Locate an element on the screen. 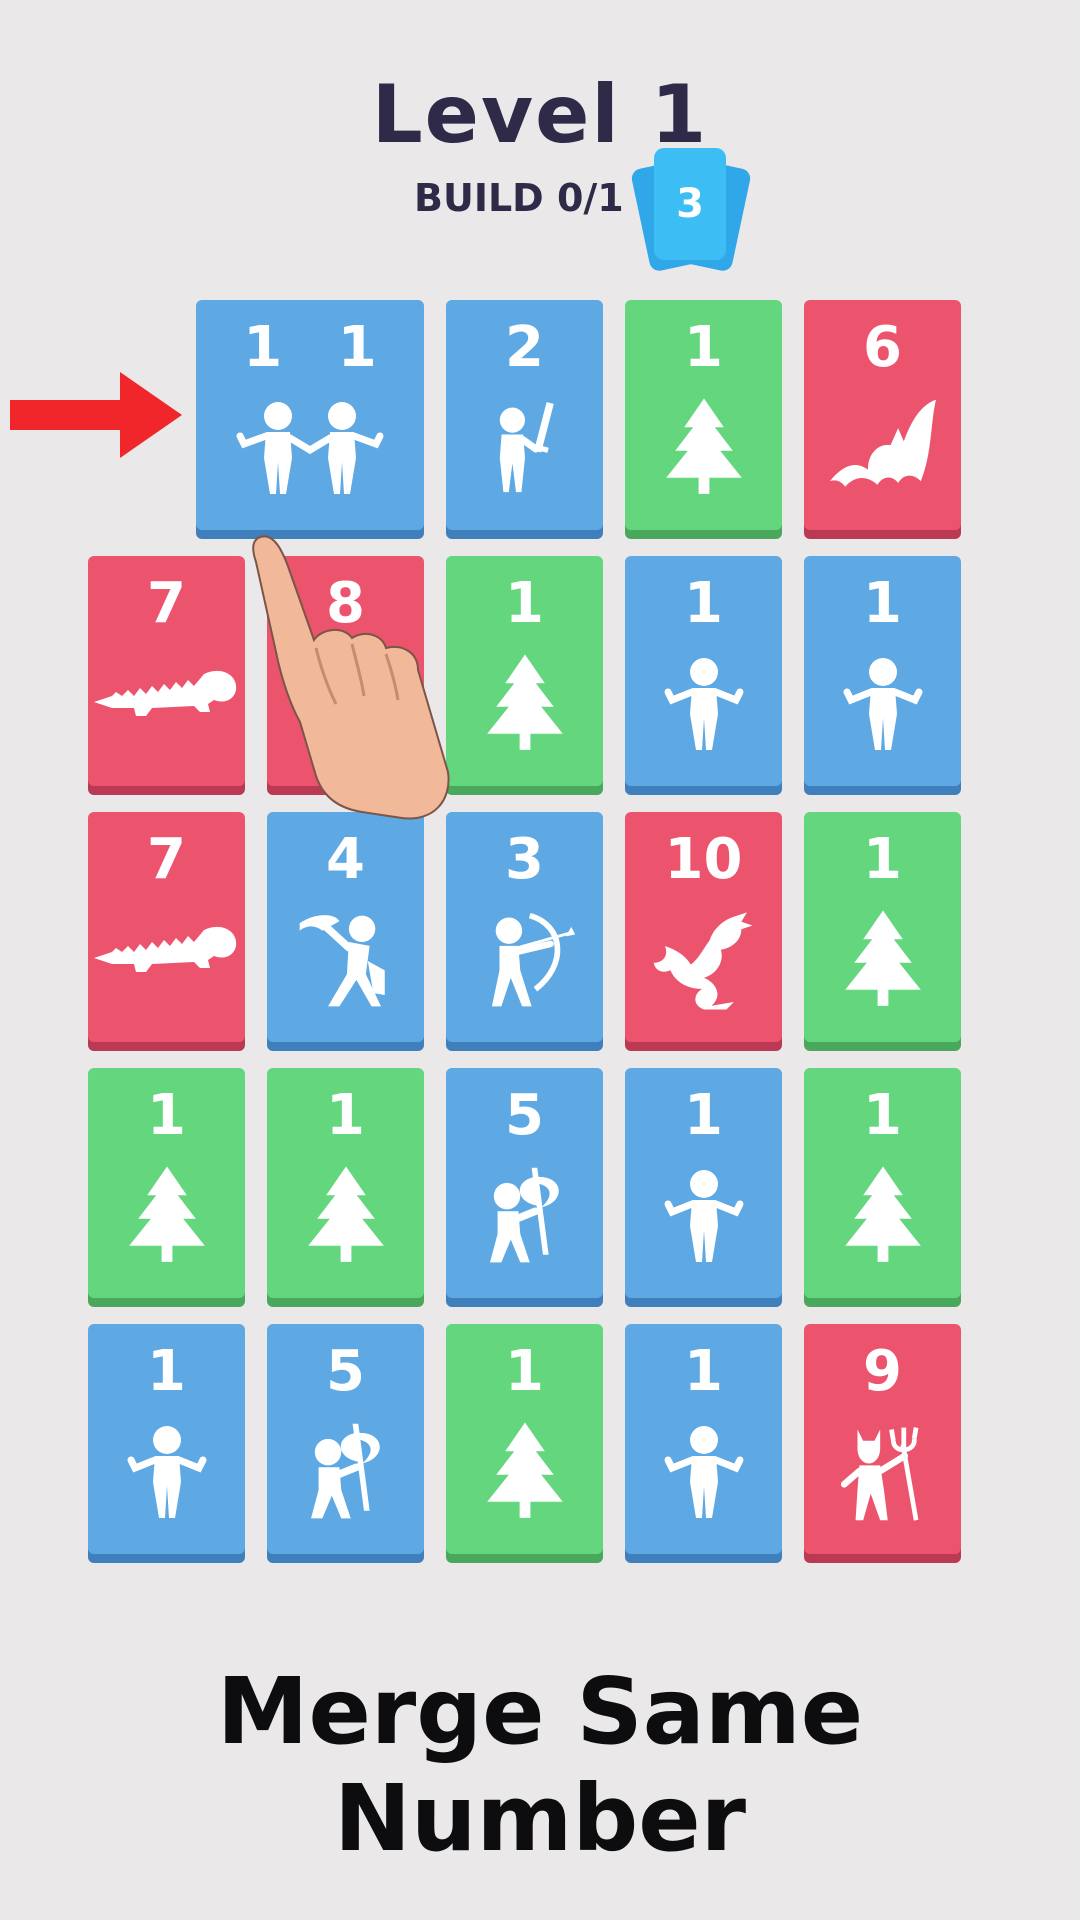  game-card: 3 is located at coordinates (524, 927).